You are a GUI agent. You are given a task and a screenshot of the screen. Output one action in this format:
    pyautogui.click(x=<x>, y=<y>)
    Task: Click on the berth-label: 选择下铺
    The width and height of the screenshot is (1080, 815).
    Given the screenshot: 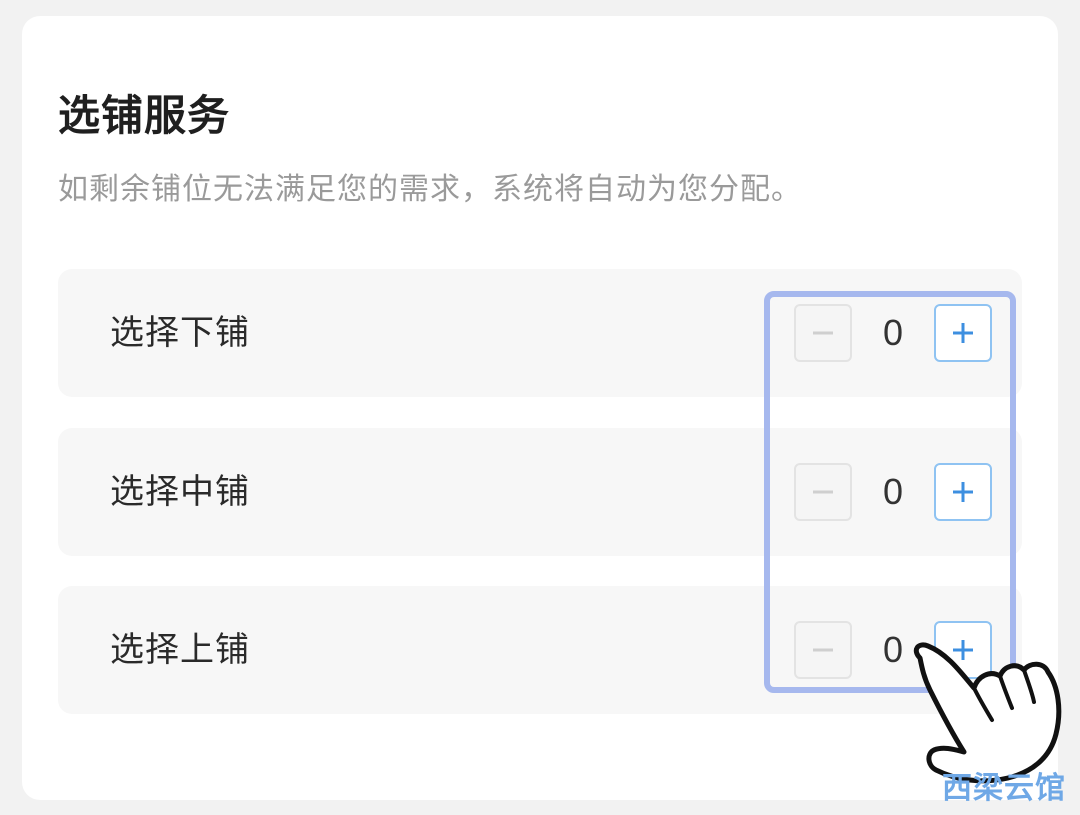 What is the action you would take?
    pyautogui.click(x=180, y=333)
    